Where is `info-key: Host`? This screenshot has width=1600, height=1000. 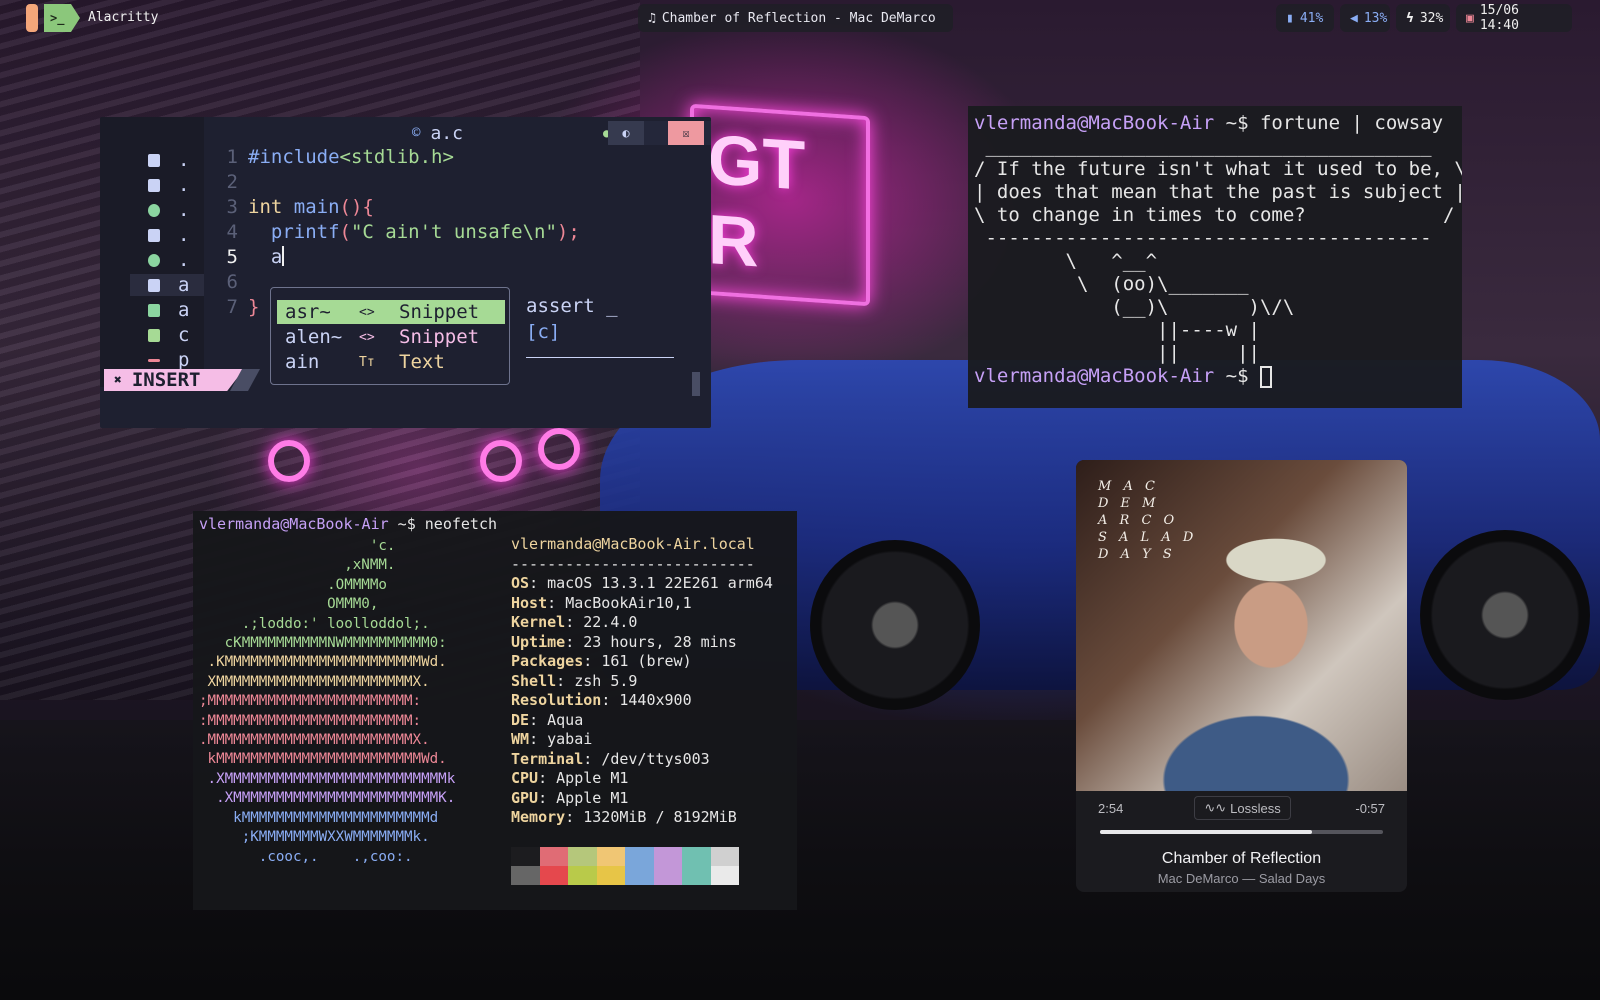
info-key: Host is located at coordinates (529, 602).